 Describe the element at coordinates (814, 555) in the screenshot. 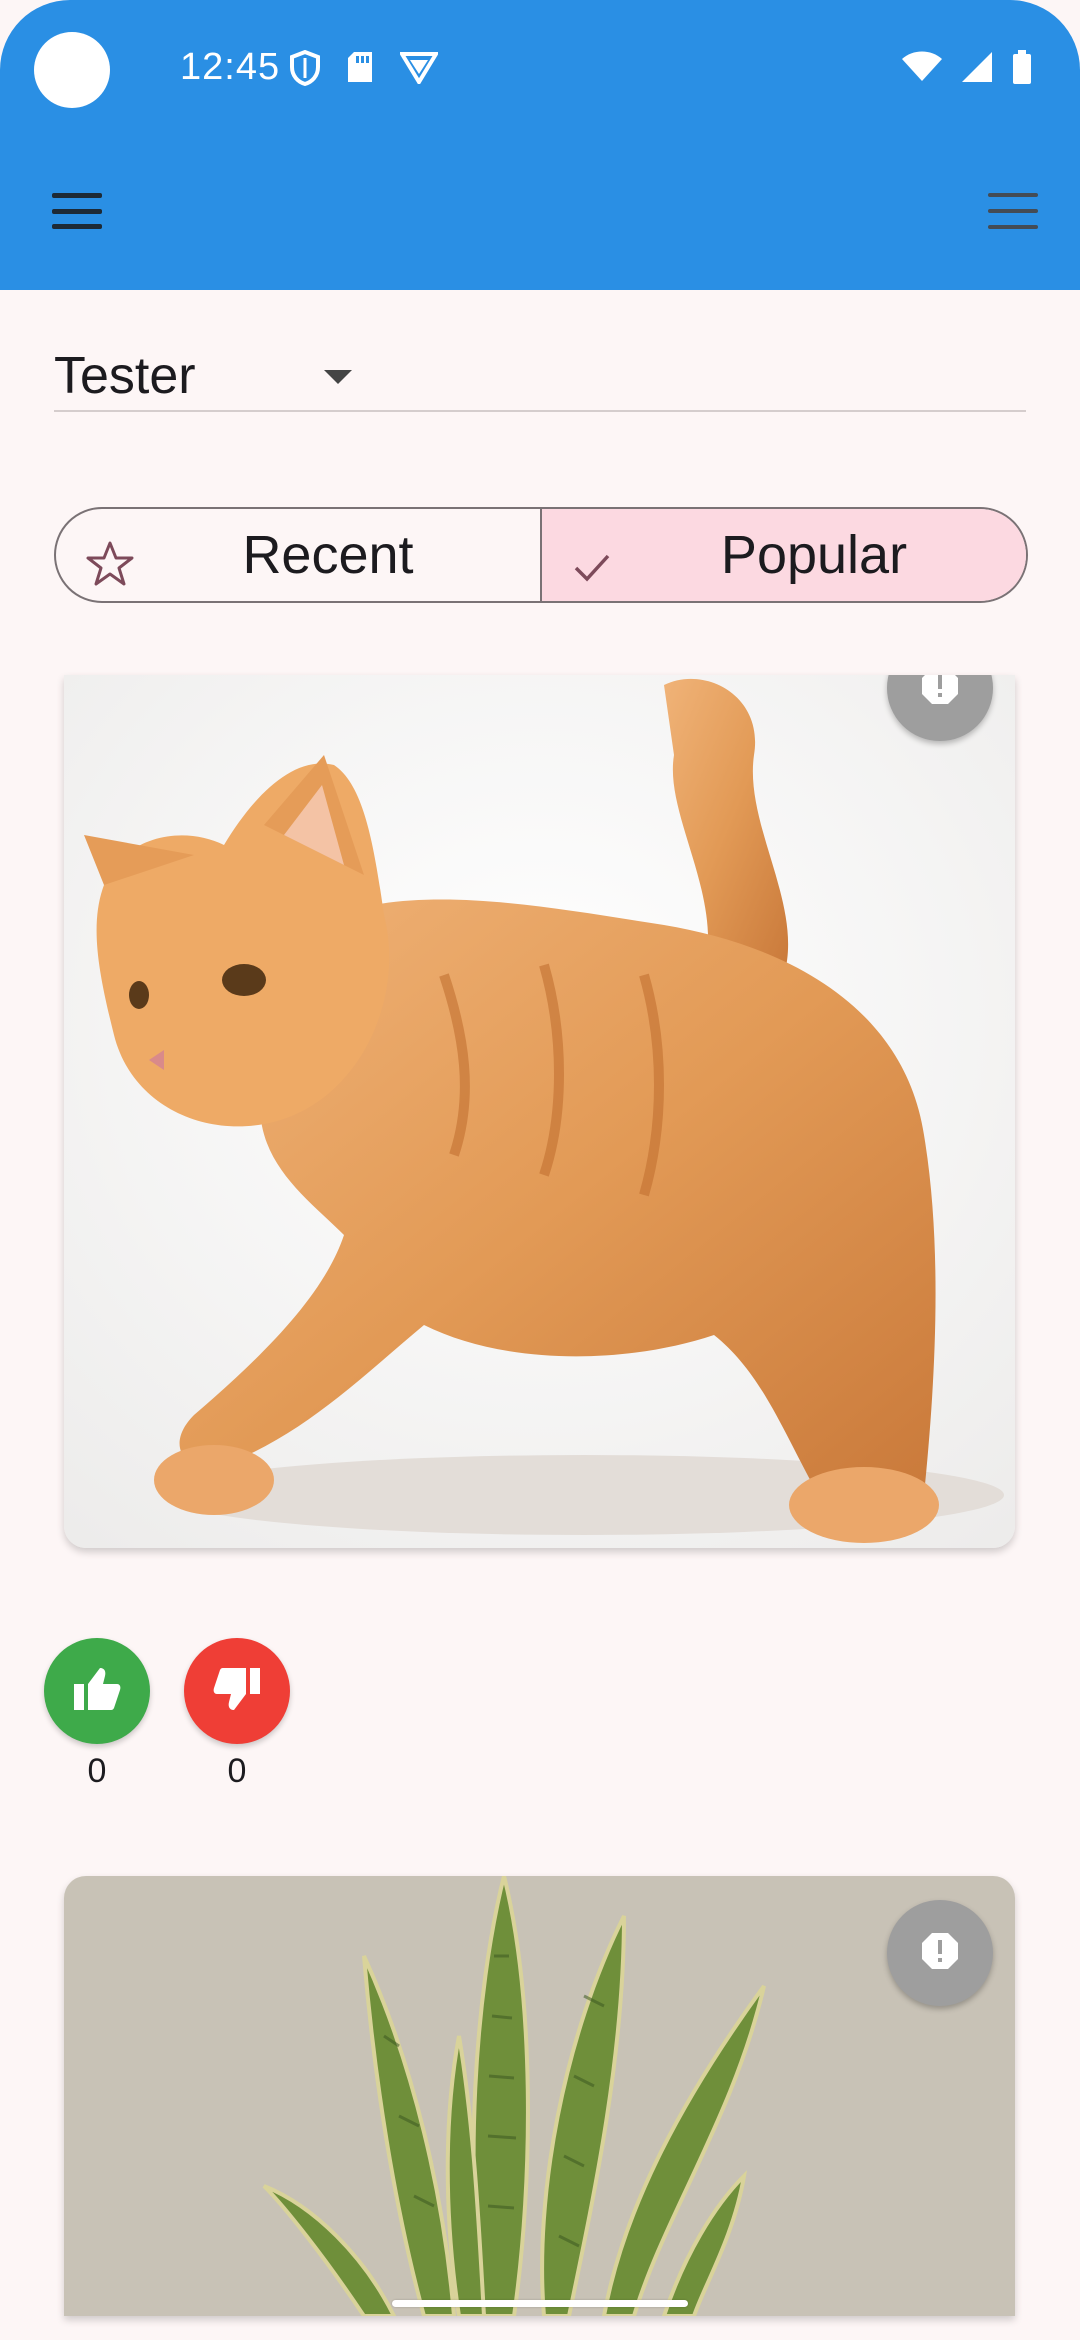

I see `tab-popular-label: Popular` at that location.